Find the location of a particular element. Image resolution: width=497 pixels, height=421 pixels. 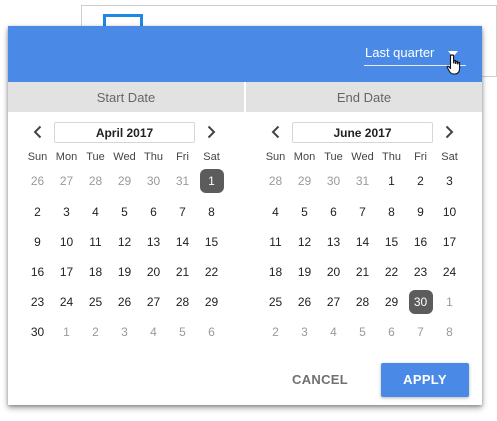

day-number: 18 is located at coordinates (275, 272).